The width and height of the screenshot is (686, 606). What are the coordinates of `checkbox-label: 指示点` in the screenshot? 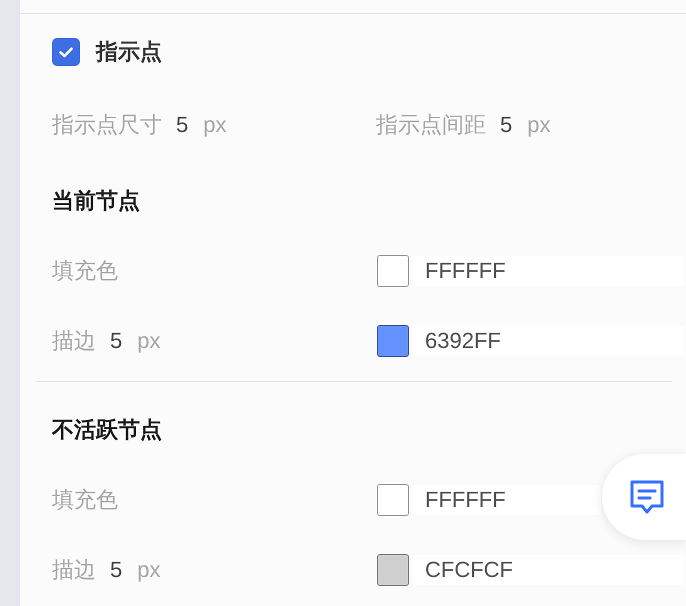 It's located at (129, 52).